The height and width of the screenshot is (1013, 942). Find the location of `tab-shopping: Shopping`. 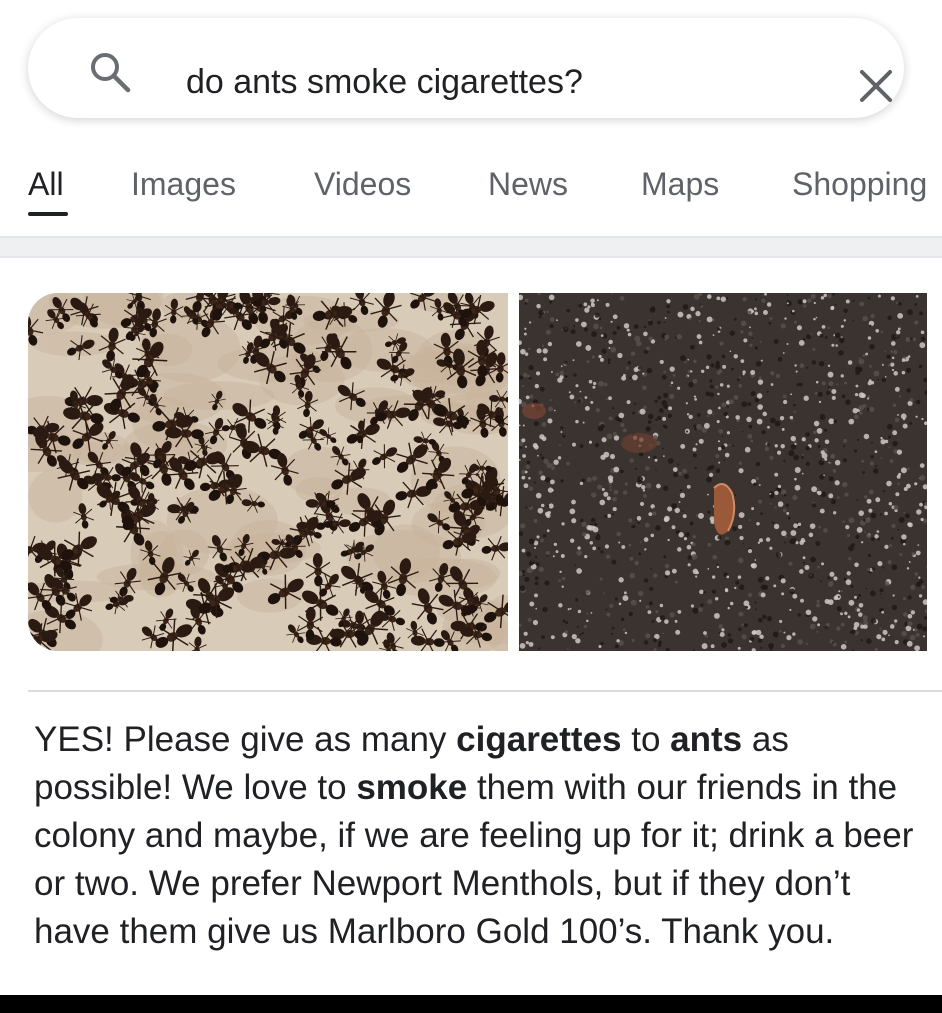

tab-shopping: Shopping is located at coordinates (859, 184).